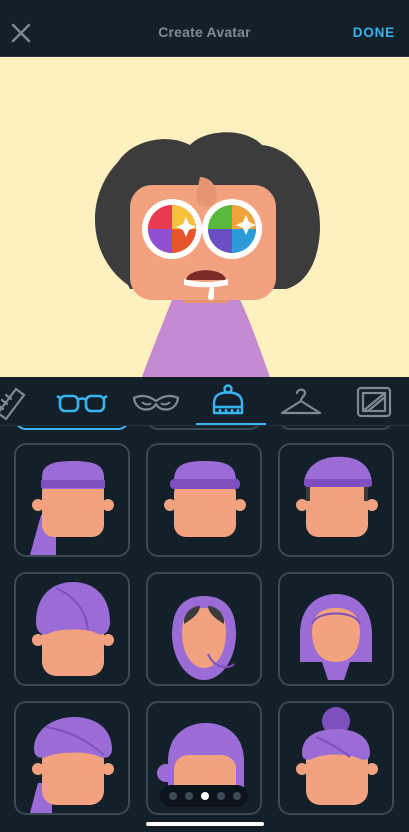 This screenshot has width=409, height=832. I want to click on category-toolbar, so click(204, 401).